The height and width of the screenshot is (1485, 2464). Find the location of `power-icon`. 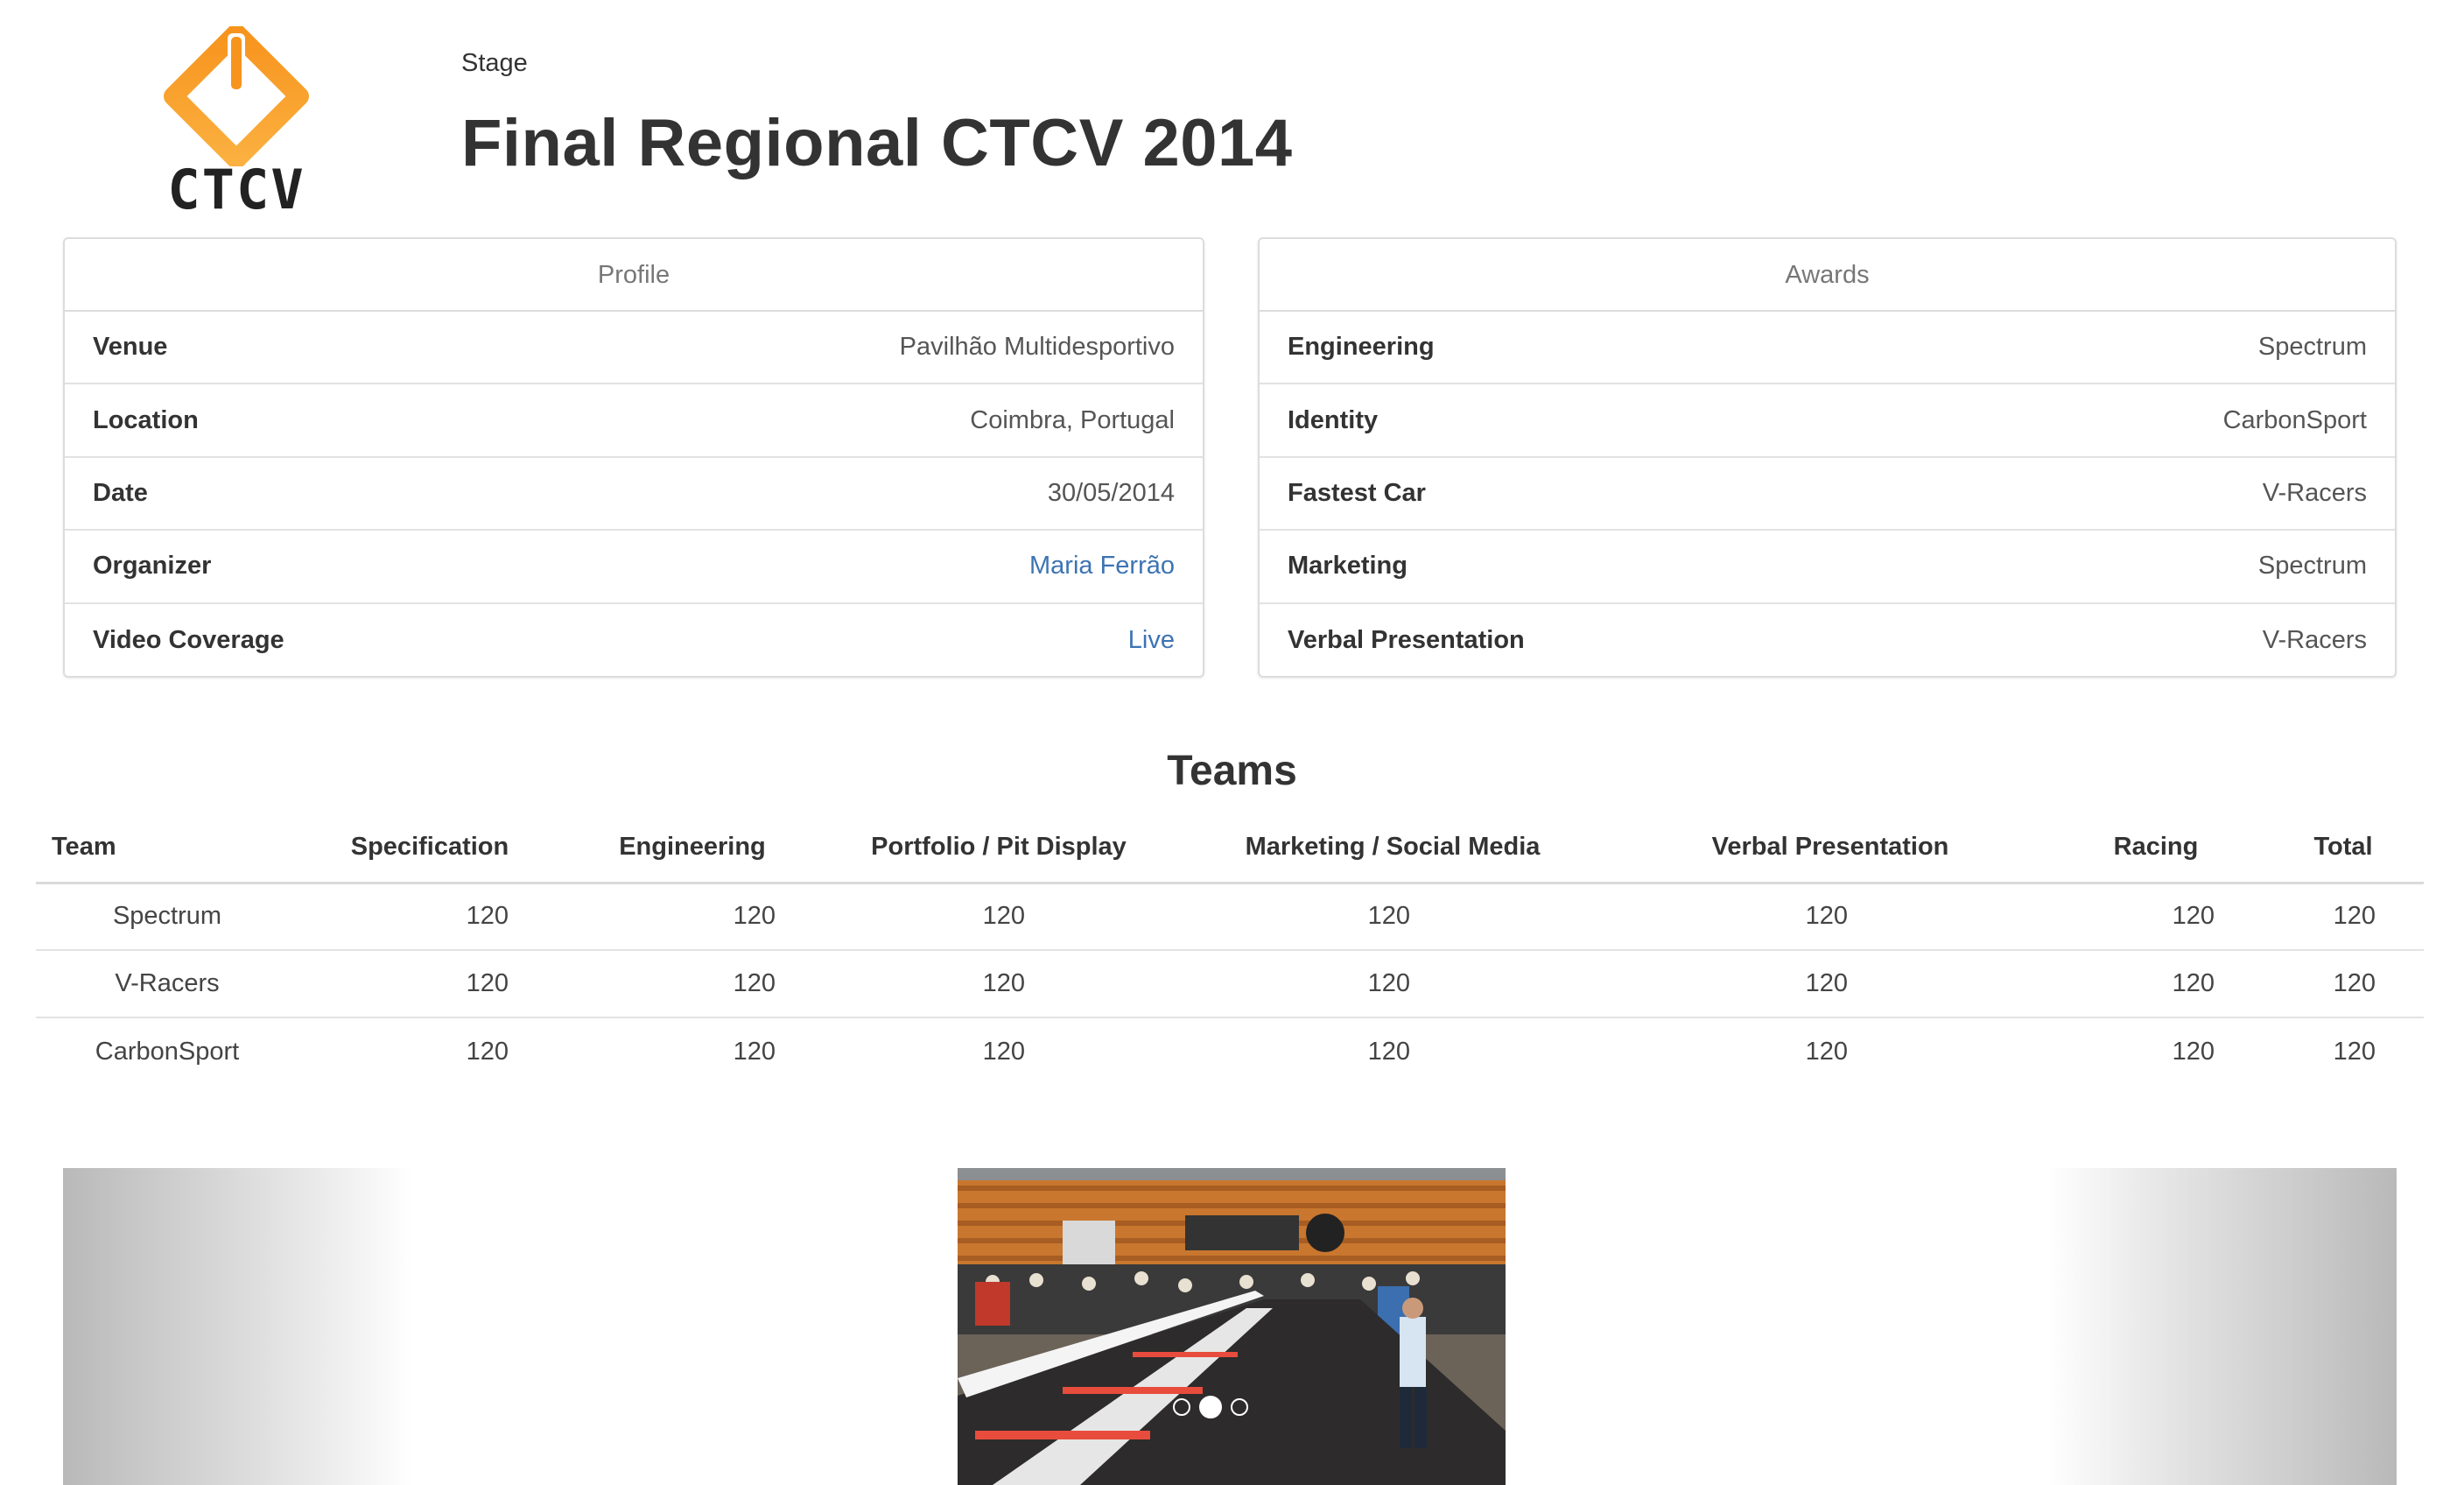

power-icon is located at coordinates (237, 96).